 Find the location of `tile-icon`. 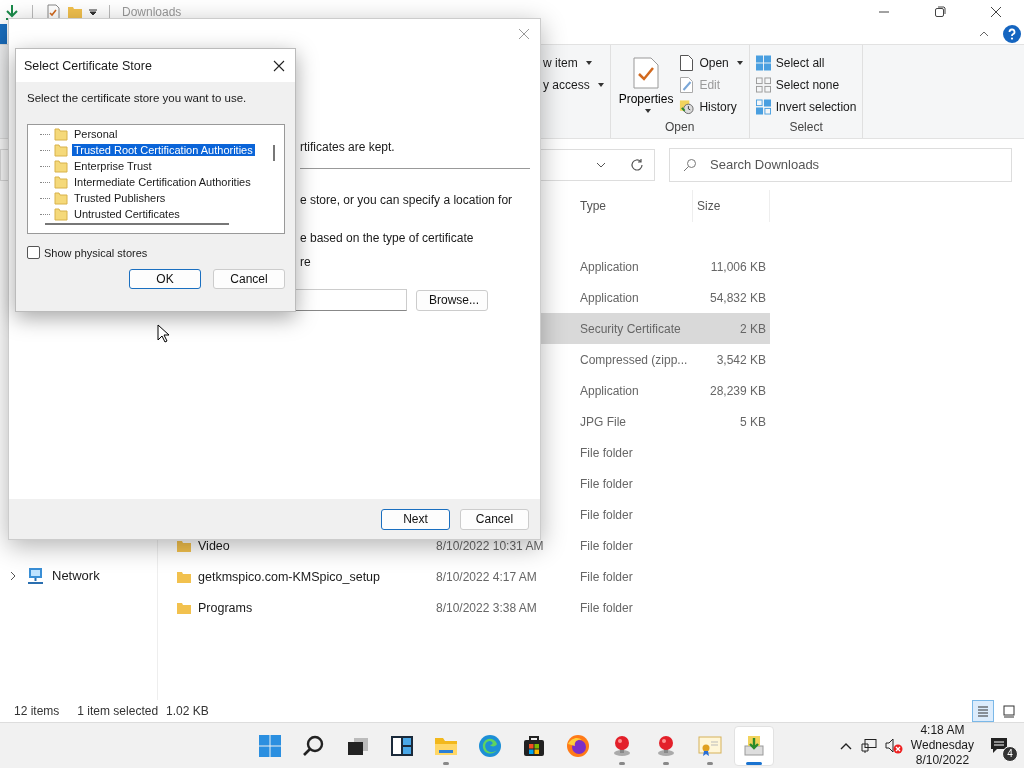

tile-icon is located at coordinates (1009, 711).